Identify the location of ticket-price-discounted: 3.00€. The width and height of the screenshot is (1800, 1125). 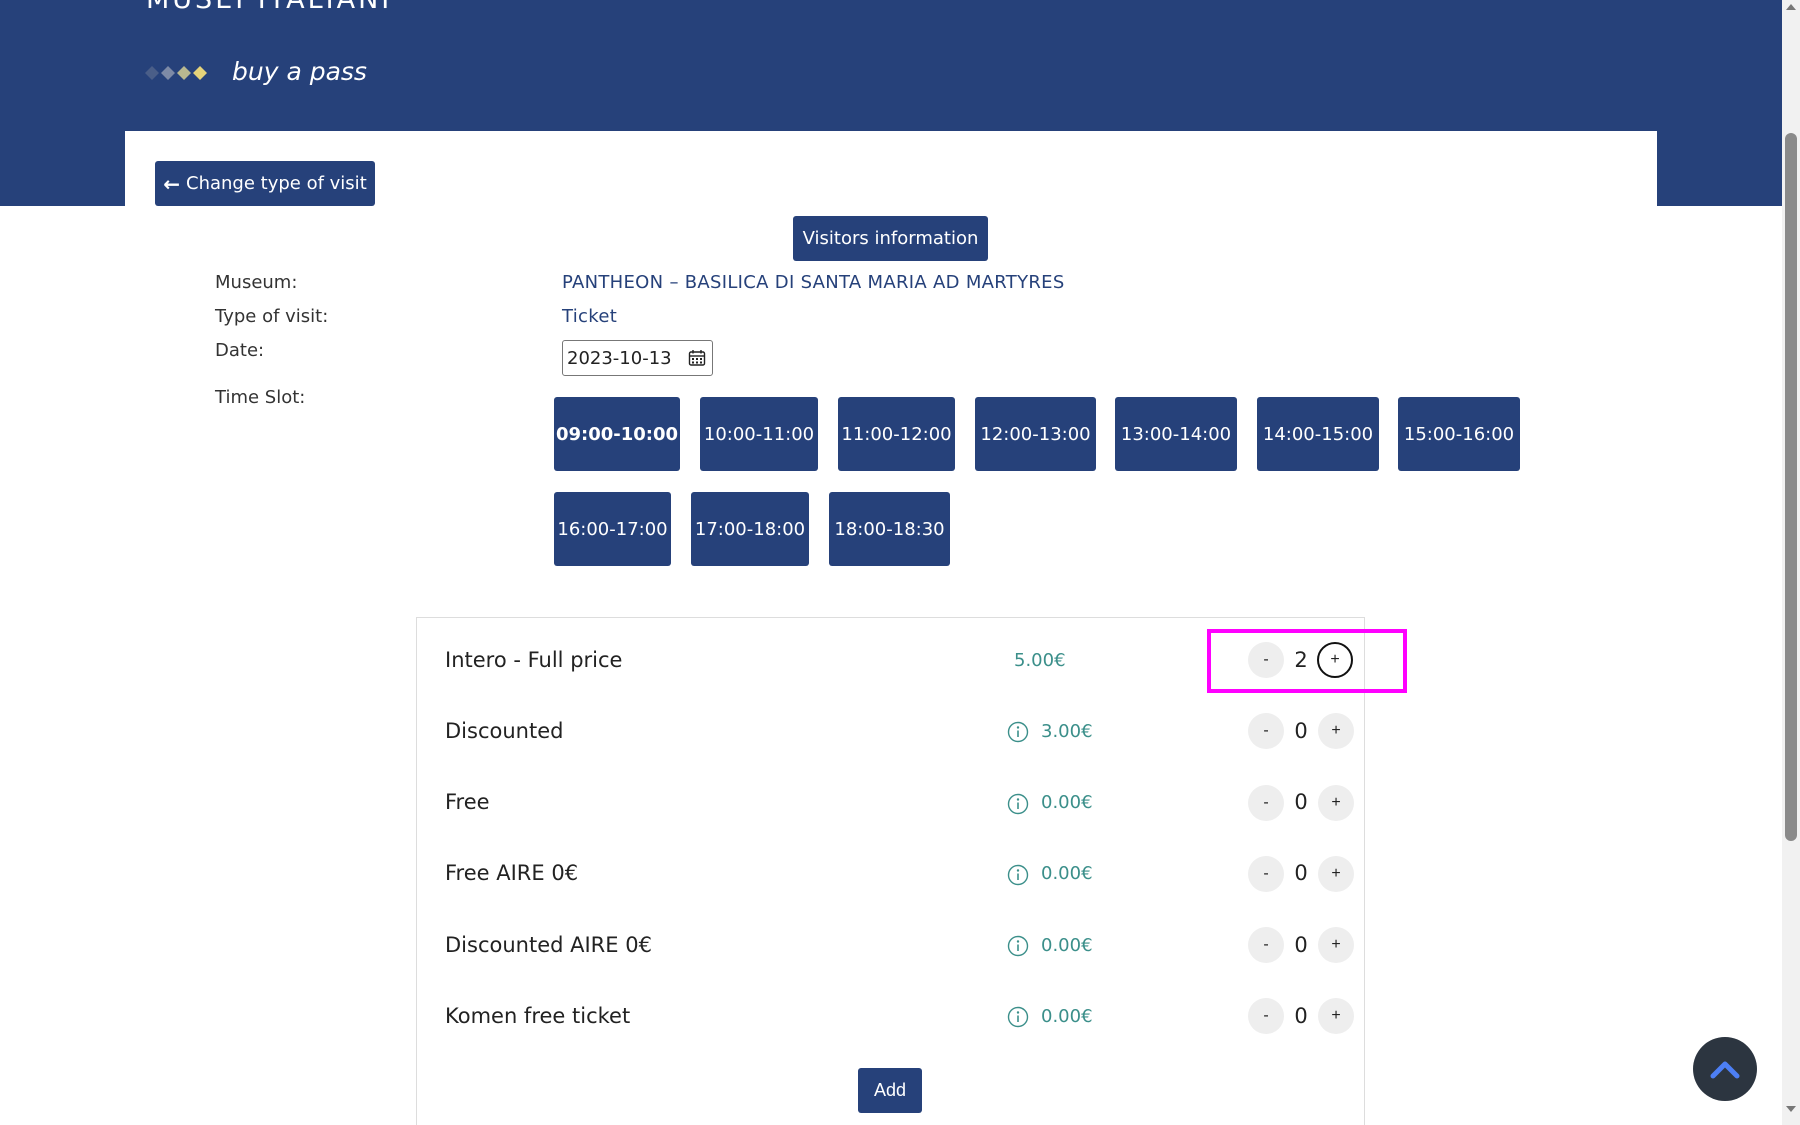
(1067, 731).